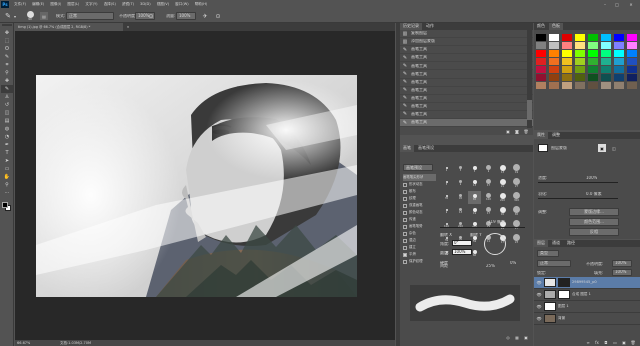 Image resolution: width=640 pixels, height=346 pixels. What do you see at coordinates (201, 4) in the screenshot?
I see `menu-item: 帮助(H)` at bounding box center [201, 4].